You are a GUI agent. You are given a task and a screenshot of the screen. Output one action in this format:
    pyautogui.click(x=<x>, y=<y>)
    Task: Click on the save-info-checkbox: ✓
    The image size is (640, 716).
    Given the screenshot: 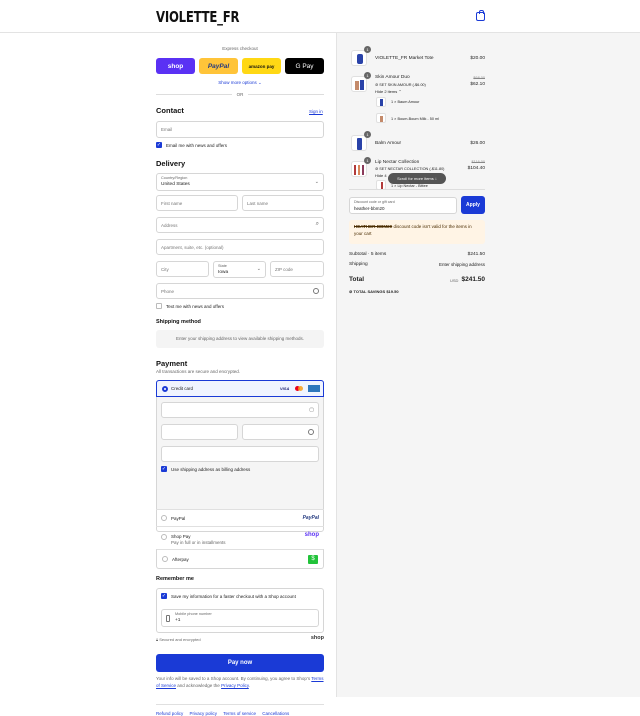 What is the action you would take?
    pyautogui.click(x=164, y=596)
    